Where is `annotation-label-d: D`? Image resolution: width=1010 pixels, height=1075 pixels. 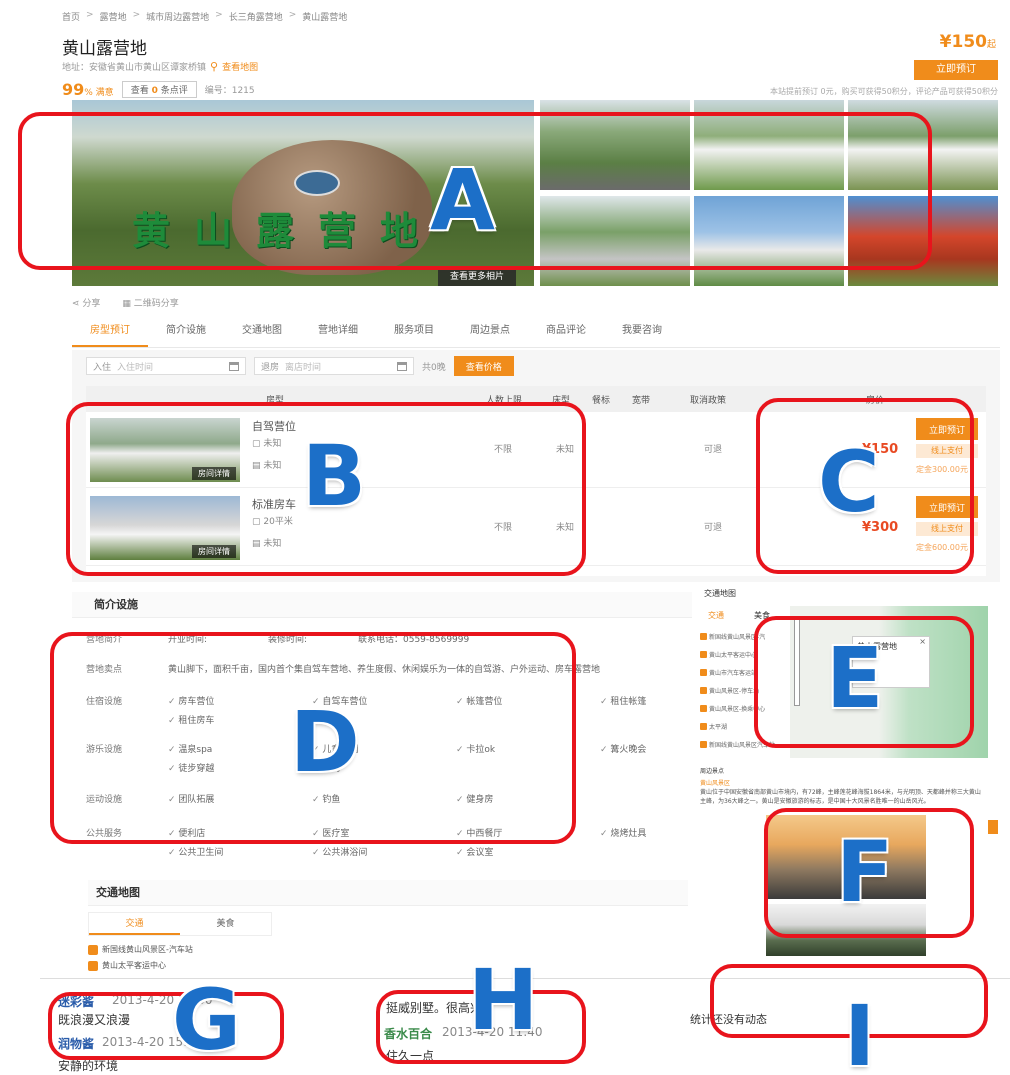 annotation-label-d: D is located at coordinates (325, 742).